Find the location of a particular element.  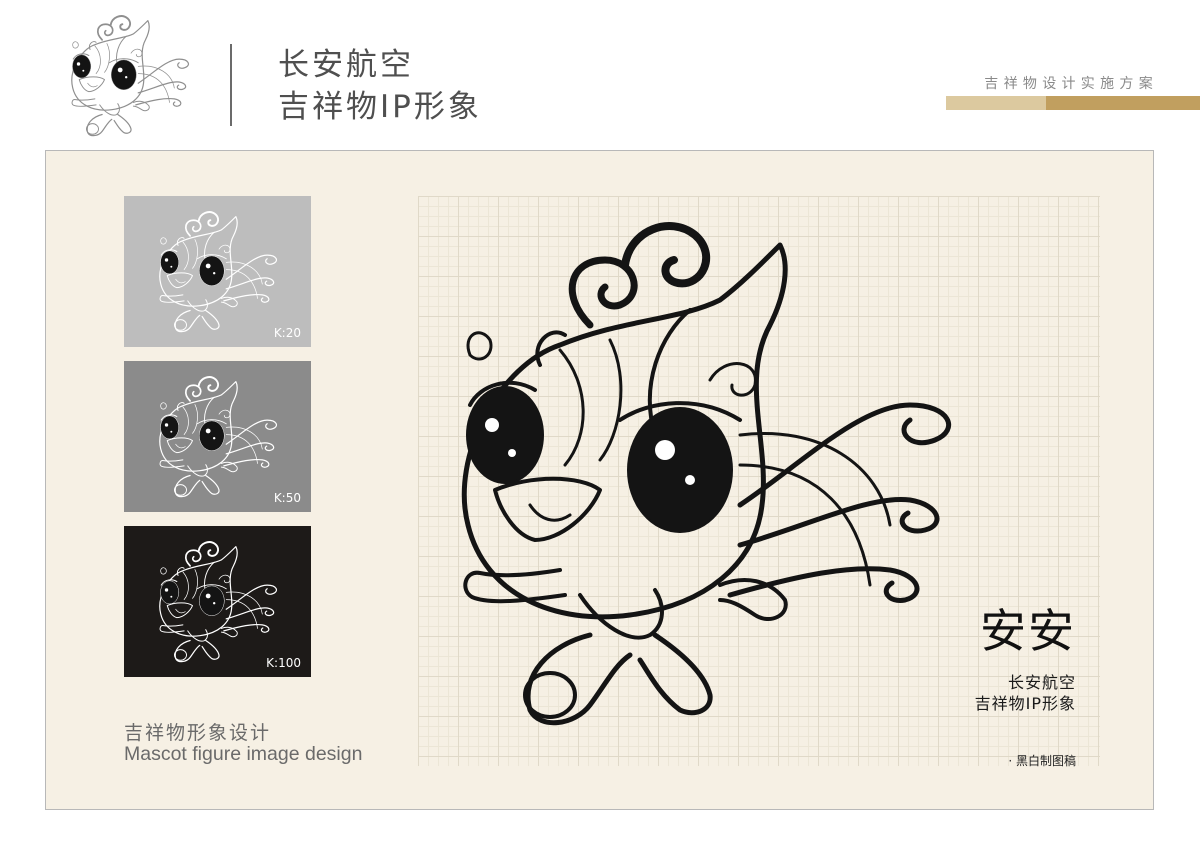

mascot-k20-icon is located at coordinates (219, 272).